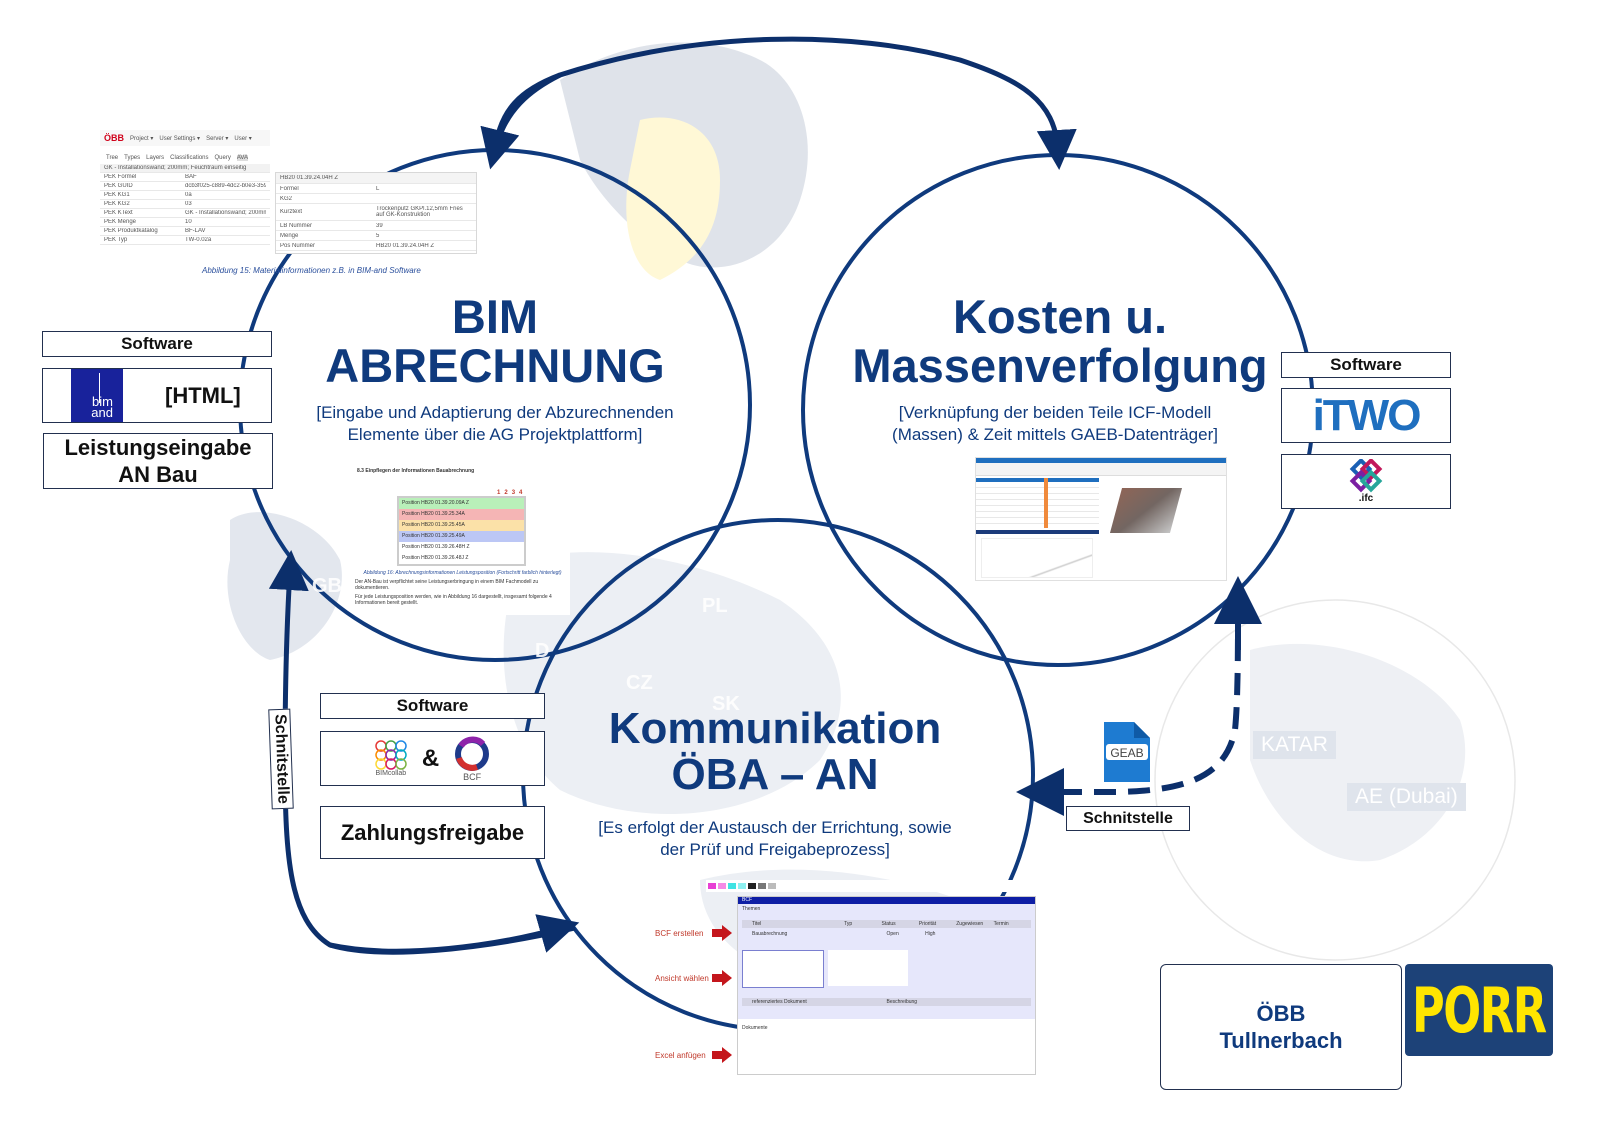 The image size is (1600, 1135). What do you see at coordinates (432, 706) in the screenshot?
I see `bottom-software-label: Software` at bounding box center [432, 706].